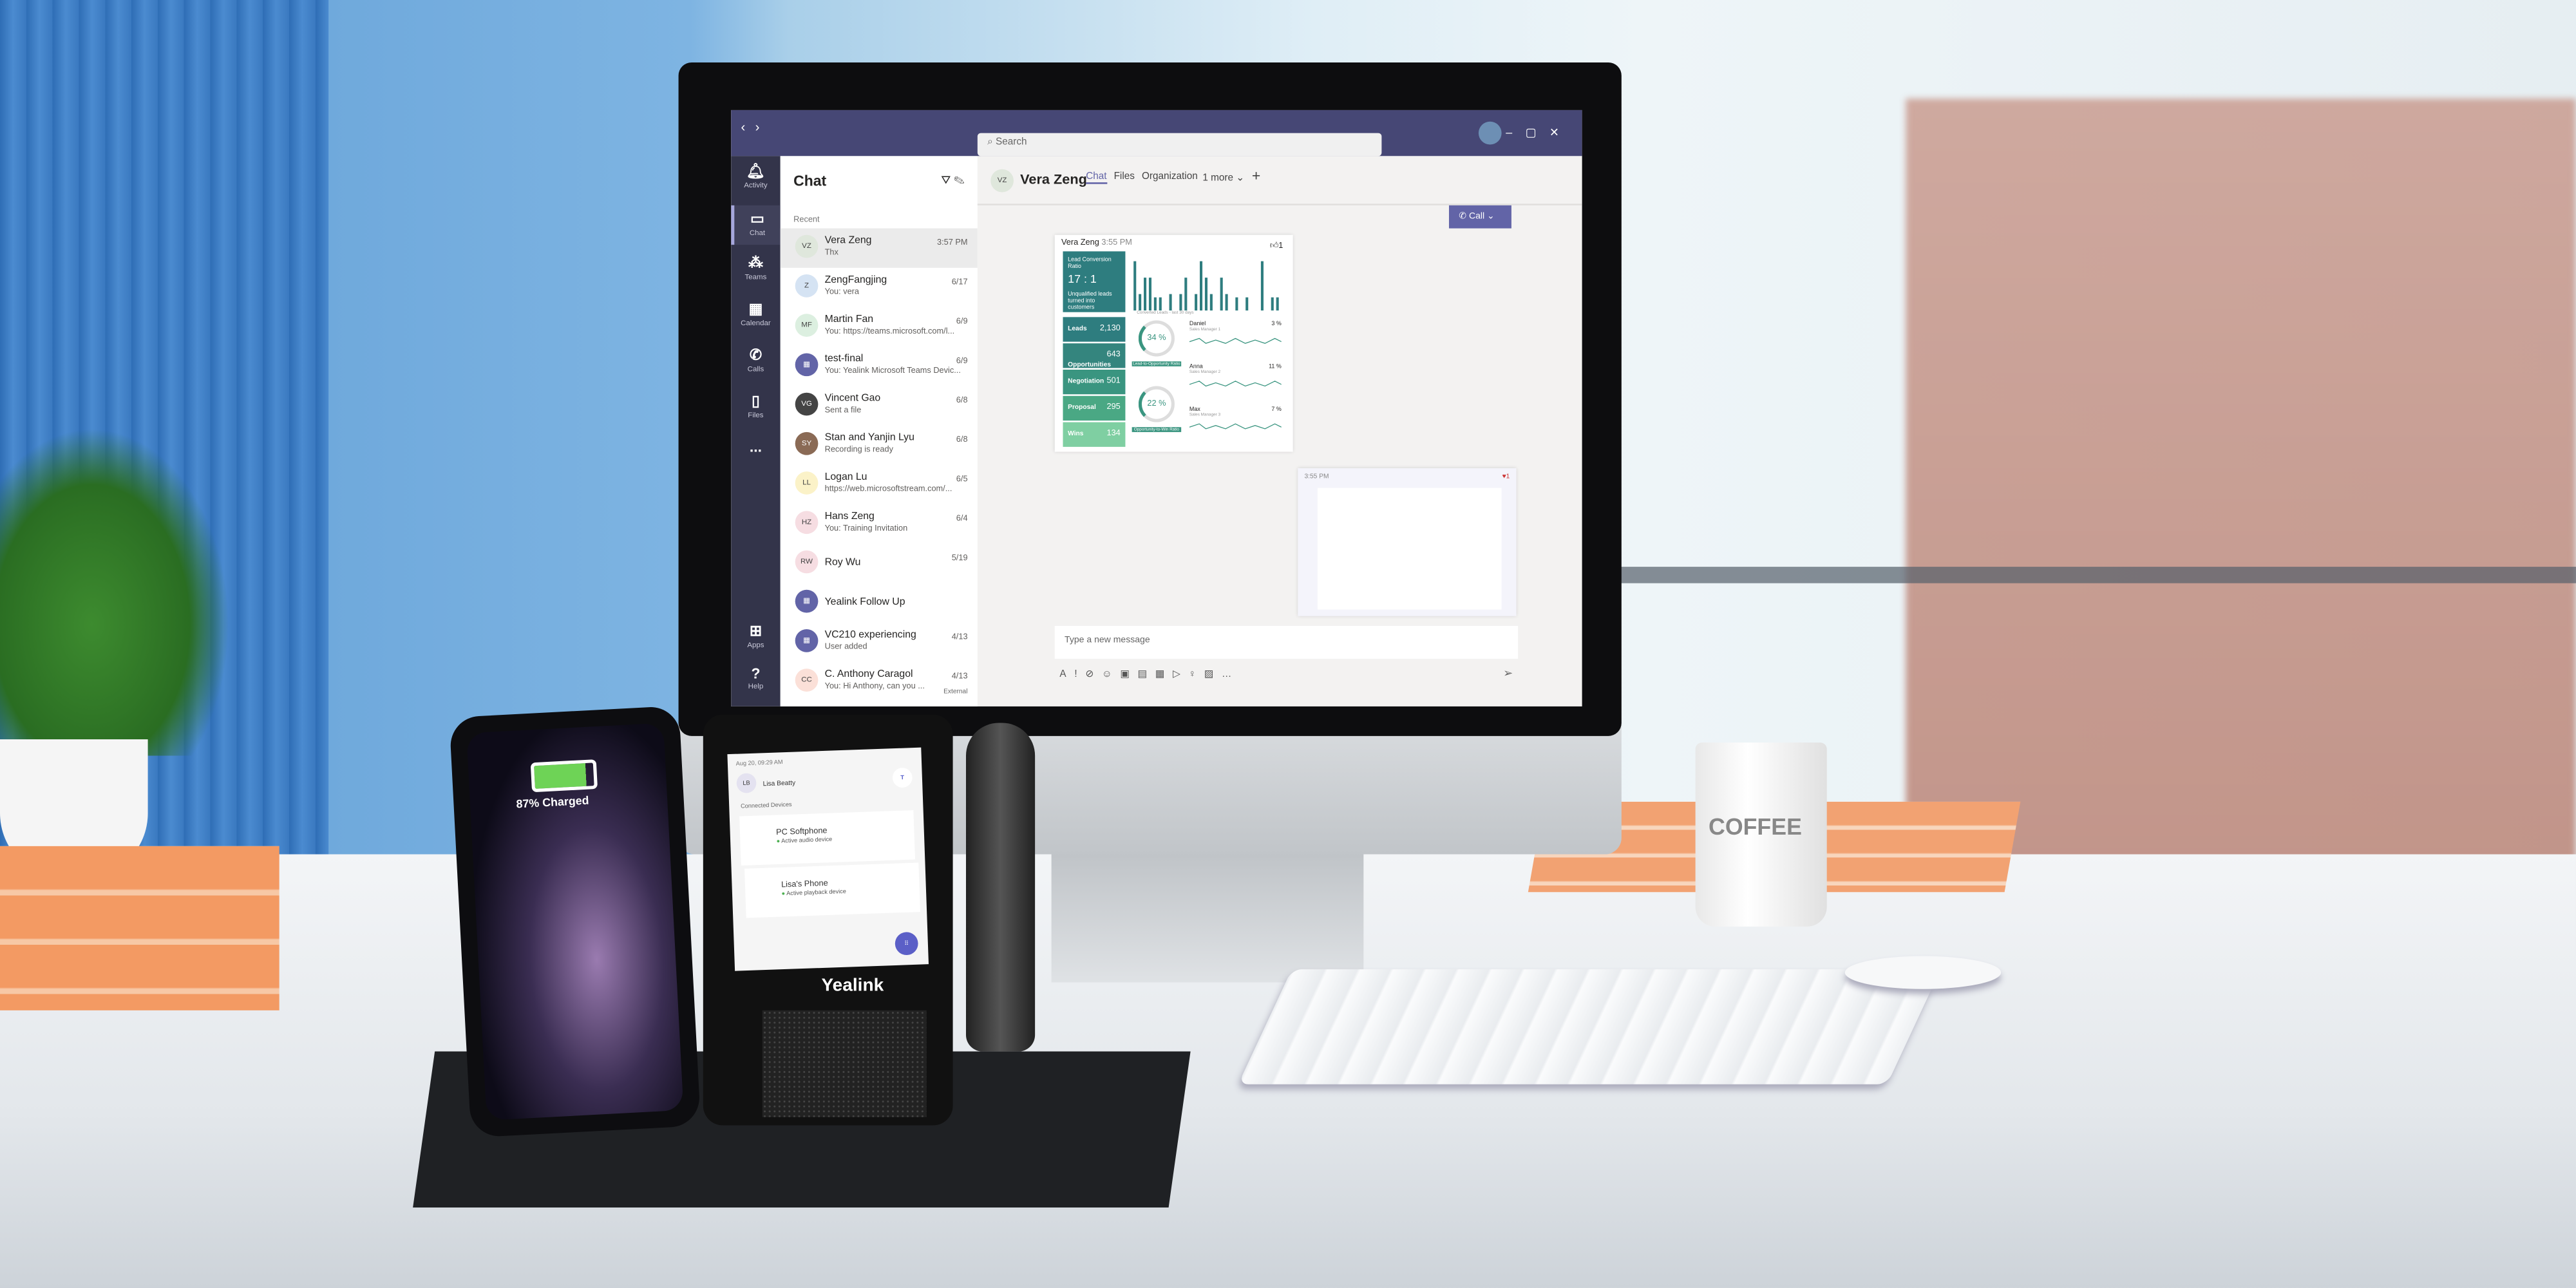 The height and width of the screenshot is (1288, 2576). What do you see at coordinates (756, 314) in the screenshot?
I see `rail-calendar: ▦ Calendar` at bounding box center [756, 314].